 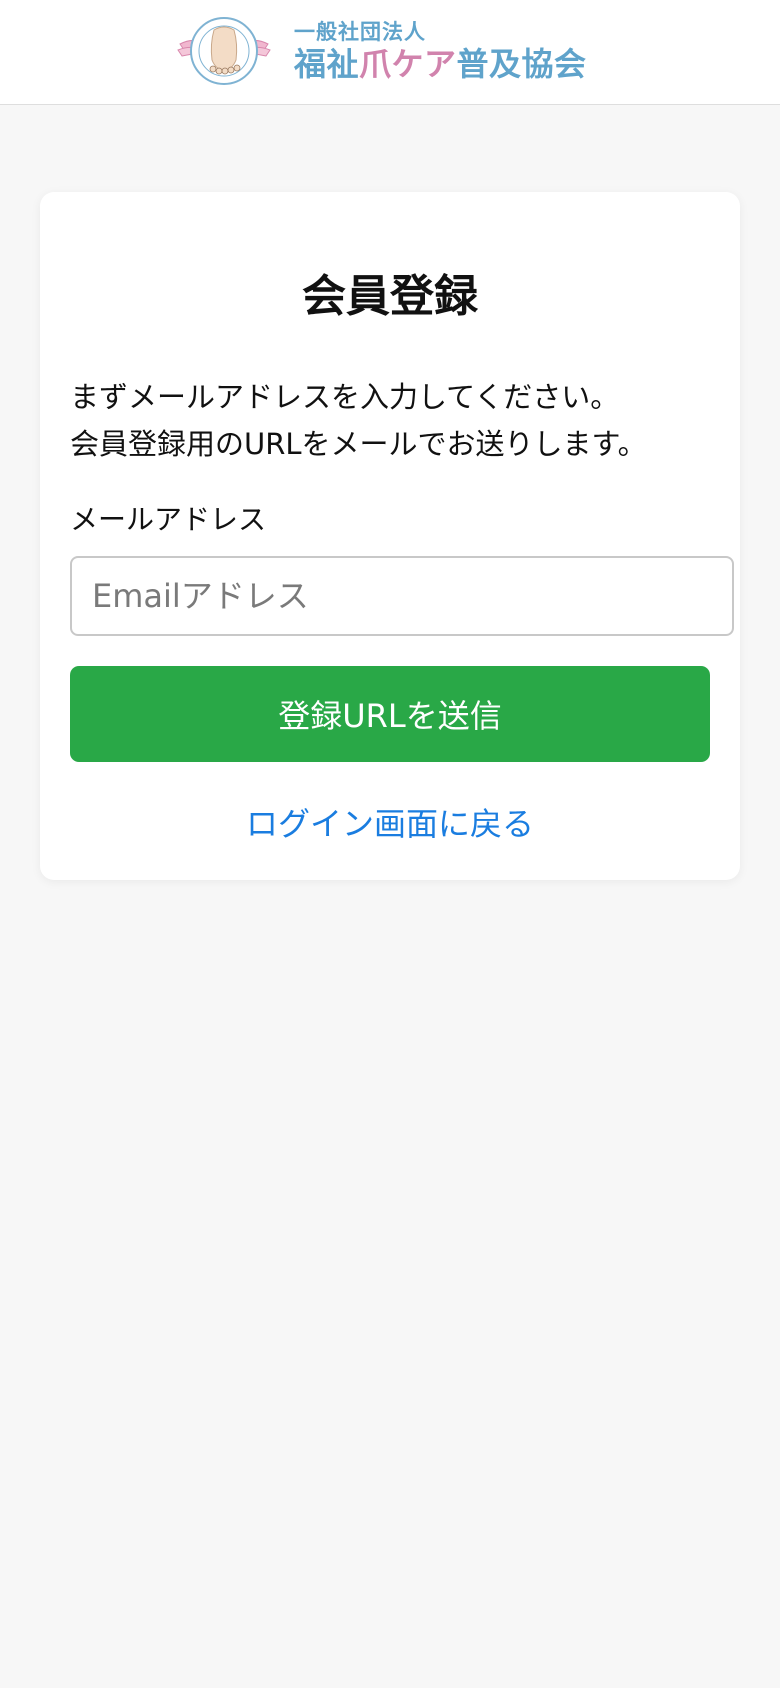 I want to click on instruction-line-2: 会員登録用のURLをメールでお送りします。, so click(x=358, y=444).